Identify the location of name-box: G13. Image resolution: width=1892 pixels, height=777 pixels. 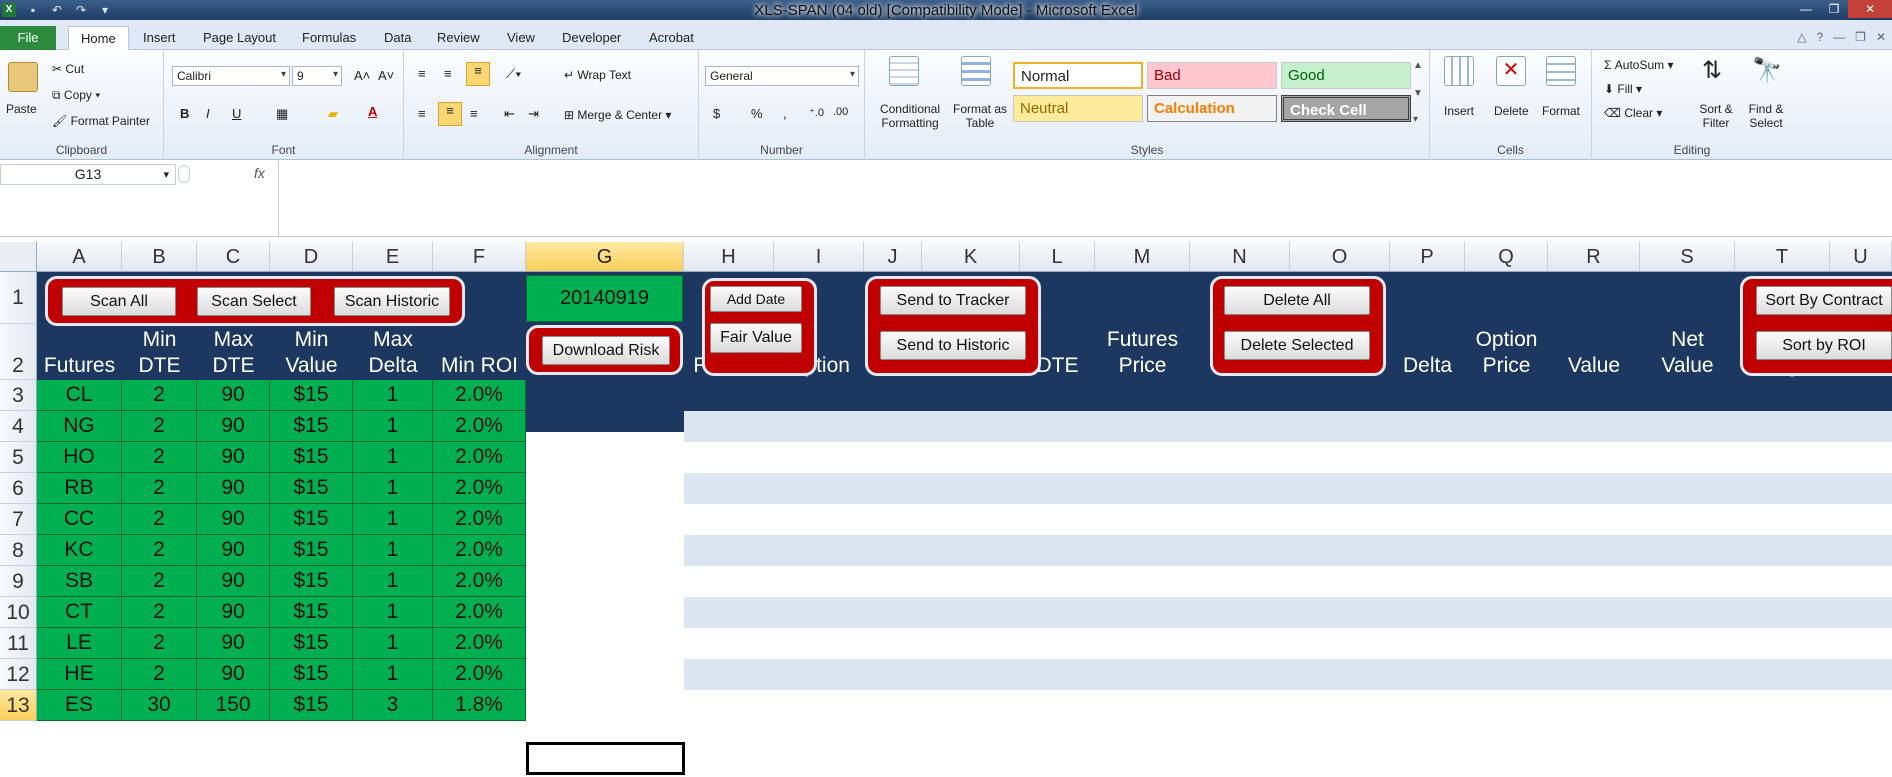
(88, 174).